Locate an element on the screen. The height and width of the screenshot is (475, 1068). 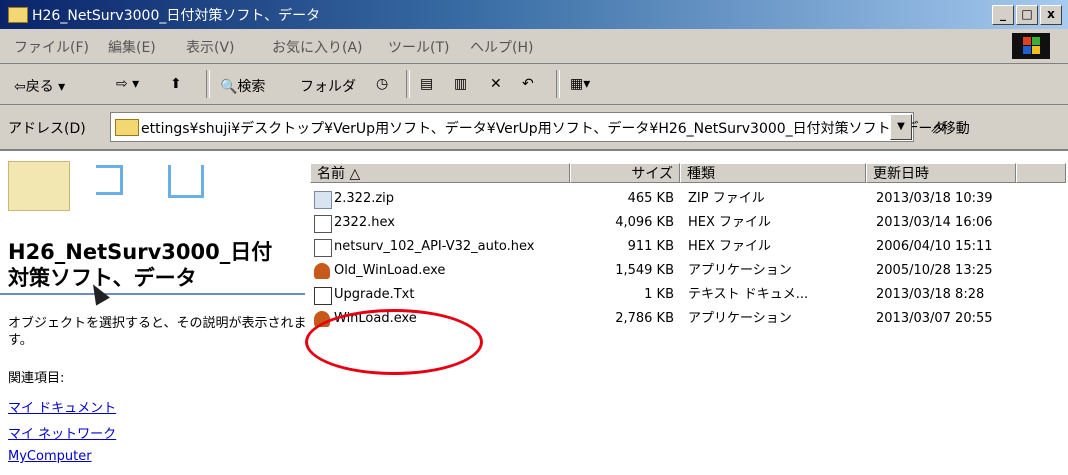
selection-description: オブジェクトを選択すると、その説明が表示されます。 is located at coordinates (157, 332).